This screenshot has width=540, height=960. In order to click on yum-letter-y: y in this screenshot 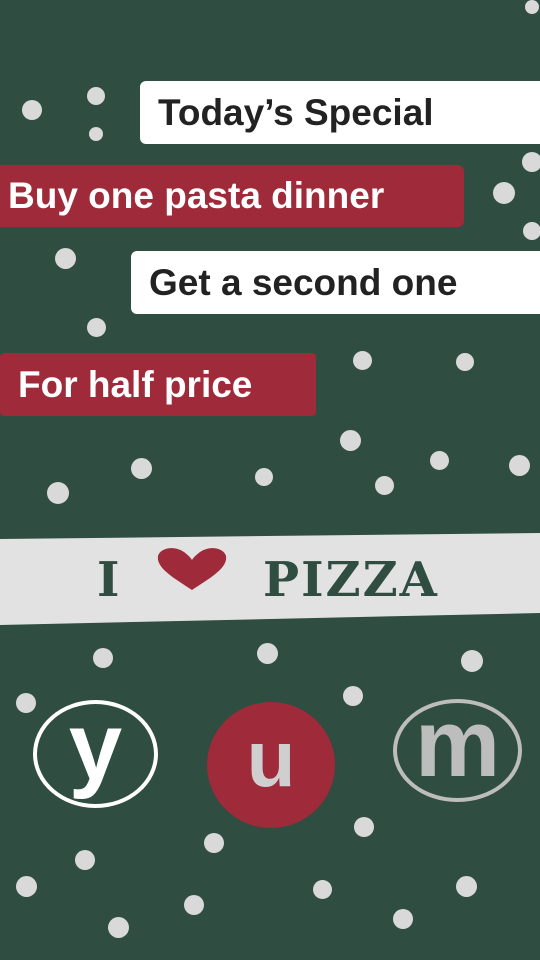, I will do `click(95, 752)`.